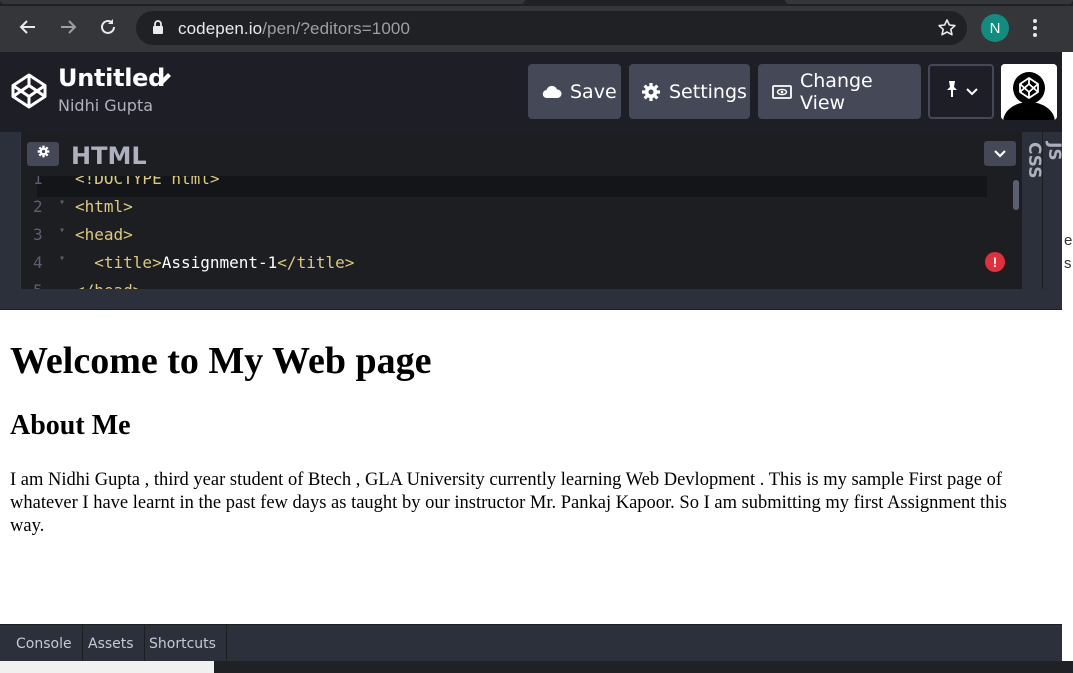 The image size is (1073, 673). I want to click on code-text: </title>, so click(316, 262).